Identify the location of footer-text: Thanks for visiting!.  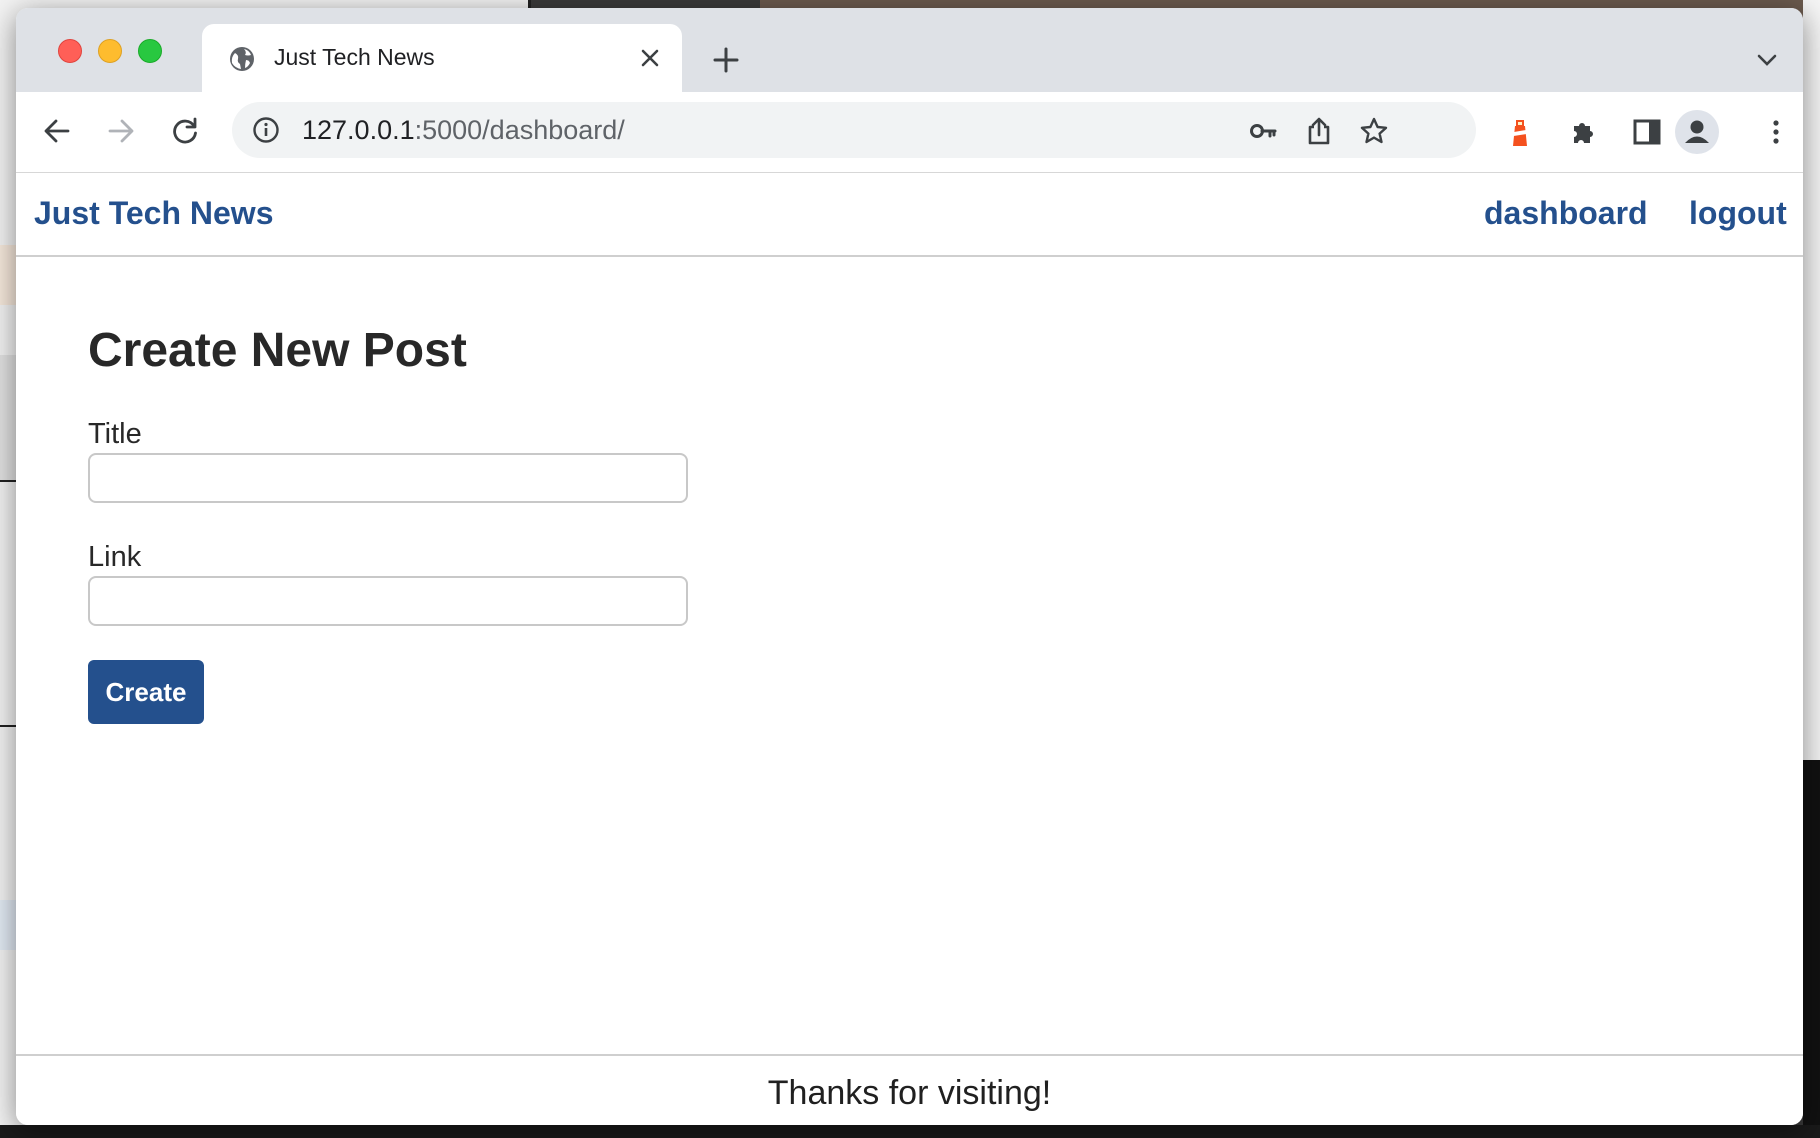
(909, 1093).